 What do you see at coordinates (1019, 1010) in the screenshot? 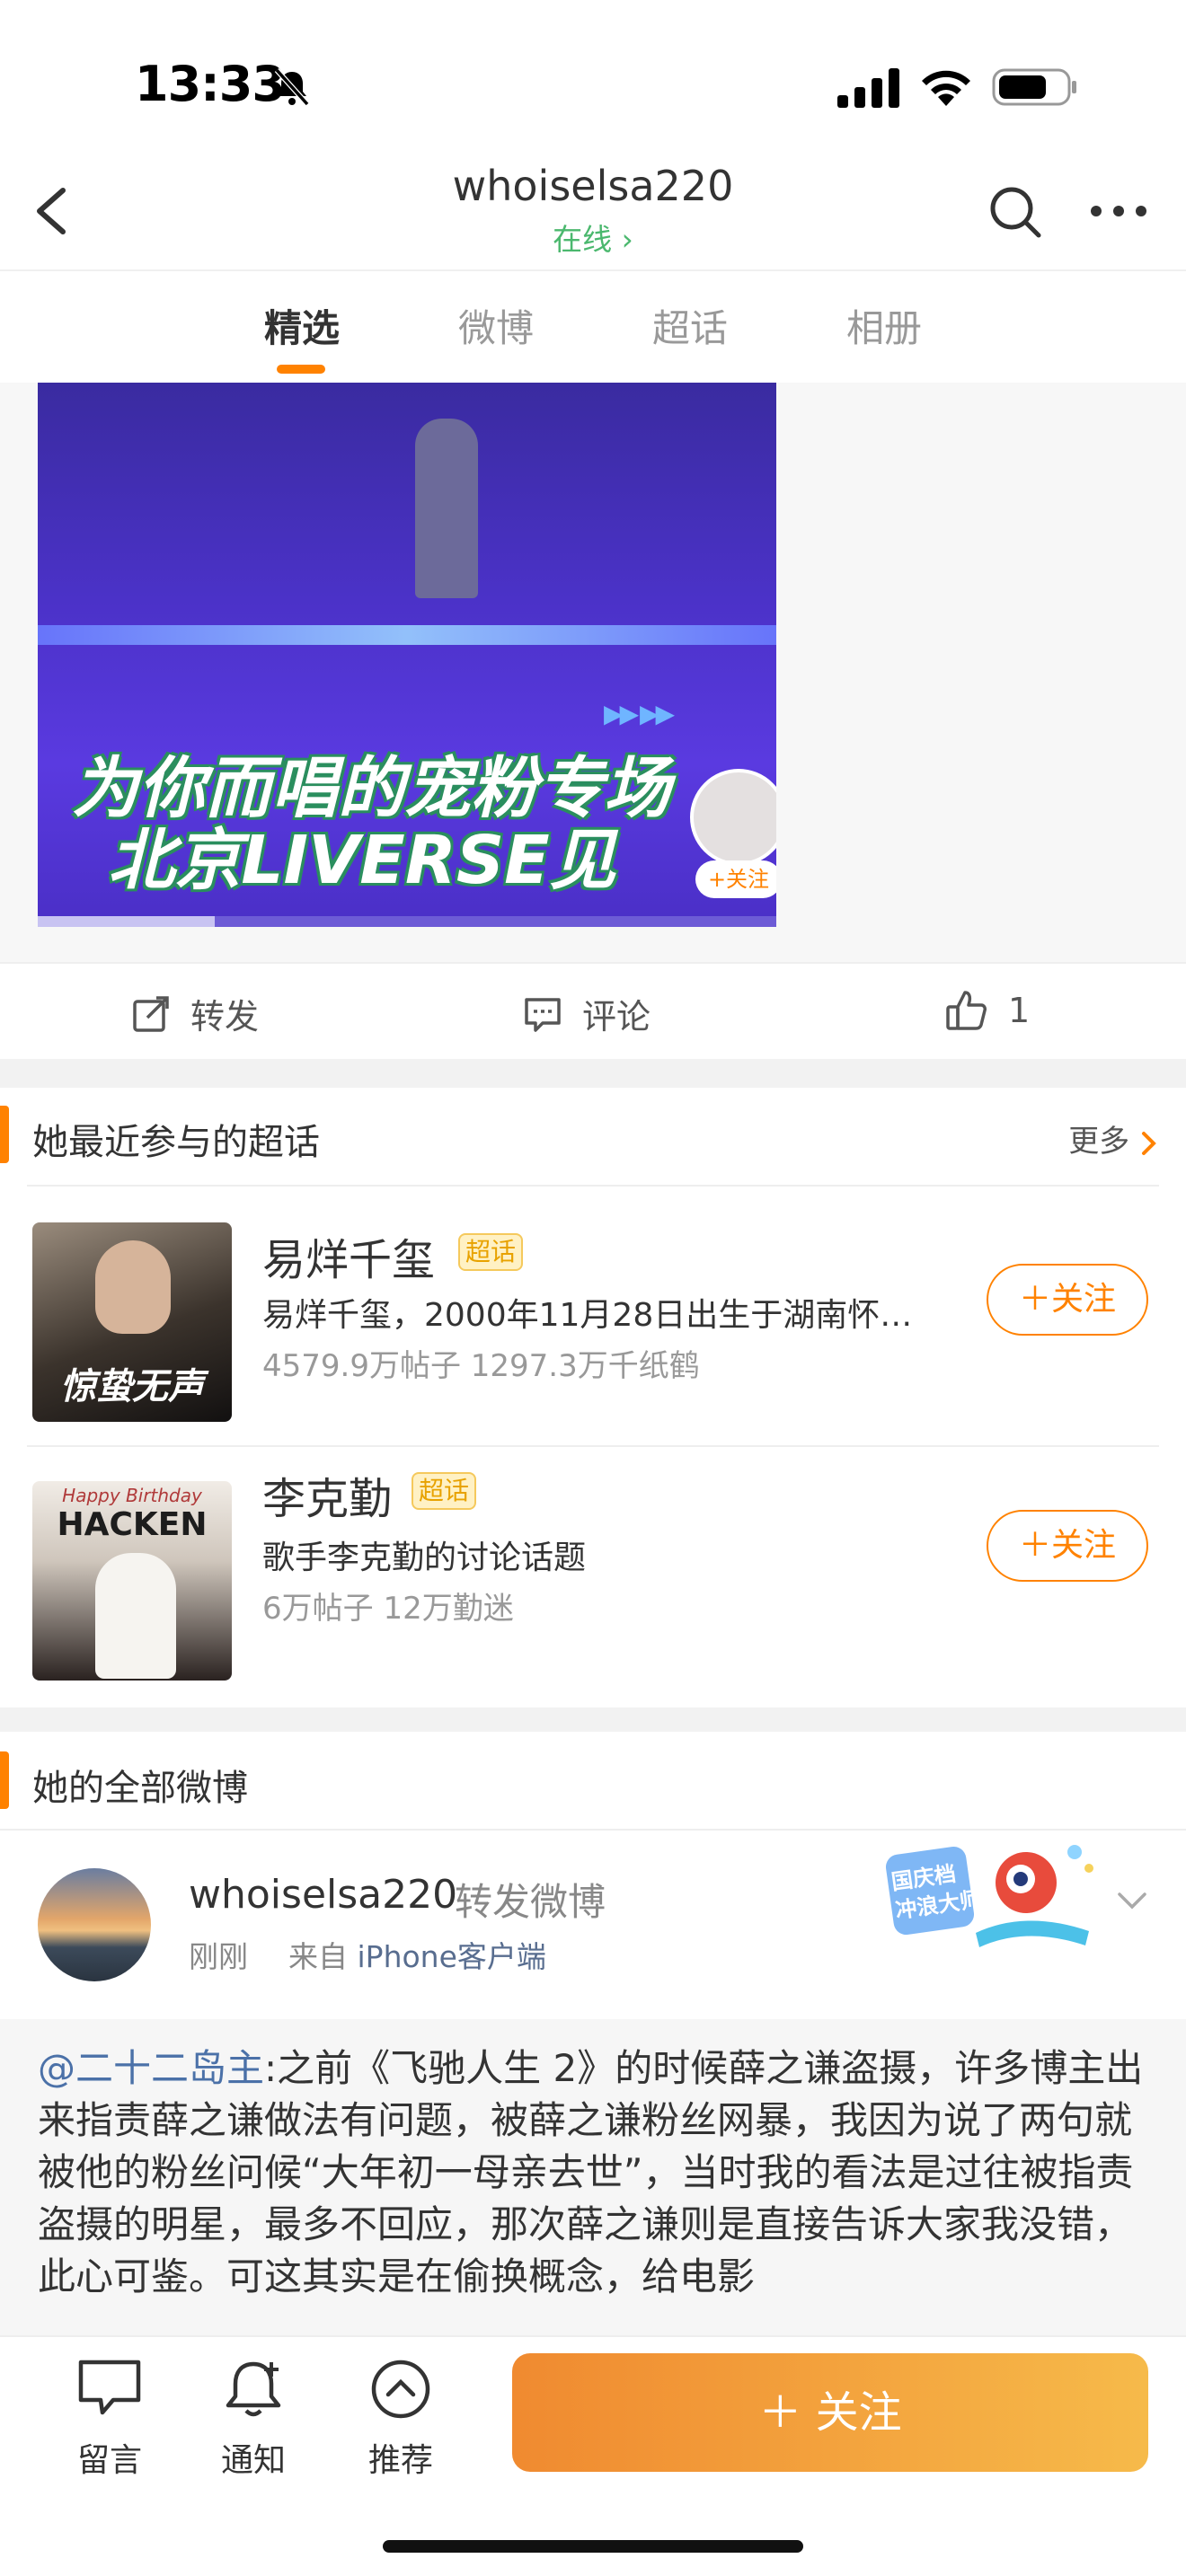
I see `like-count: 1` at bounding box center [1019, 1010].